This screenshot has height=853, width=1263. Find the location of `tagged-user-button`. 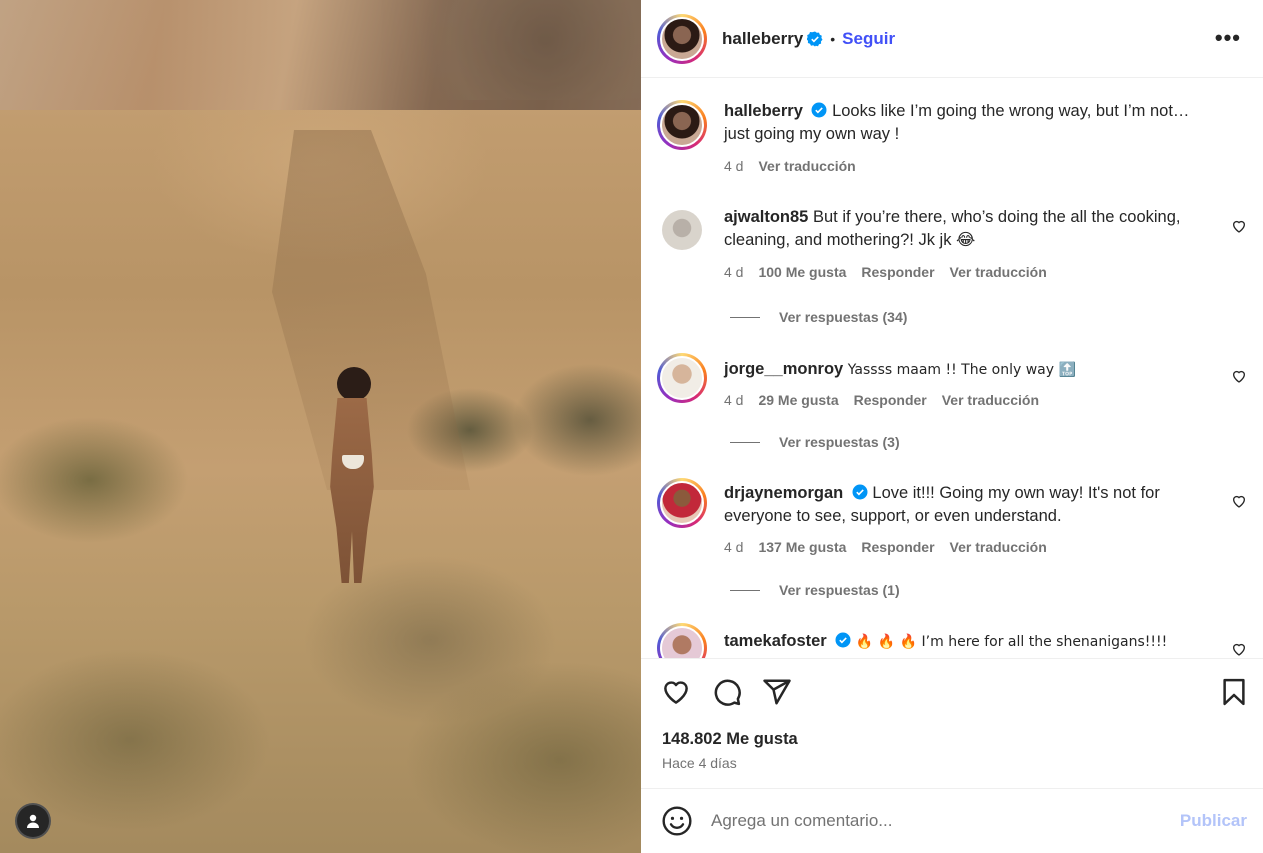

tagged-user-button is located at coordinates (33, 821).